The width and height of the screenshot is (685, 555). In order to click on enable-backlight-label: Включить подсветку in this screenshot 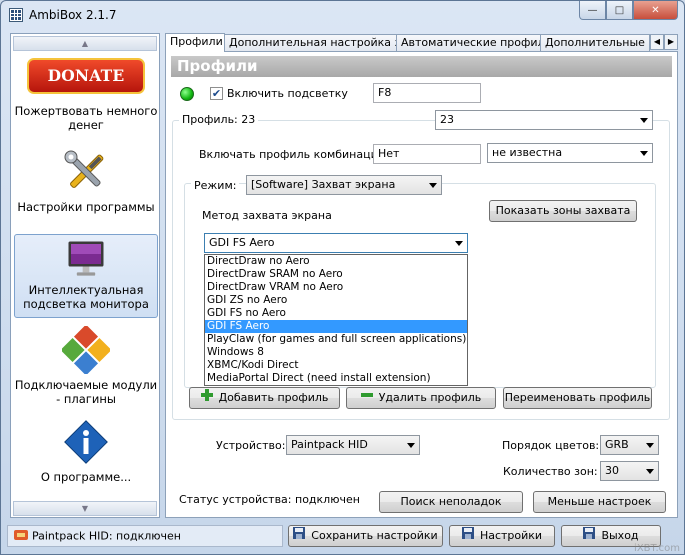, I will do `click(287, 93)`.